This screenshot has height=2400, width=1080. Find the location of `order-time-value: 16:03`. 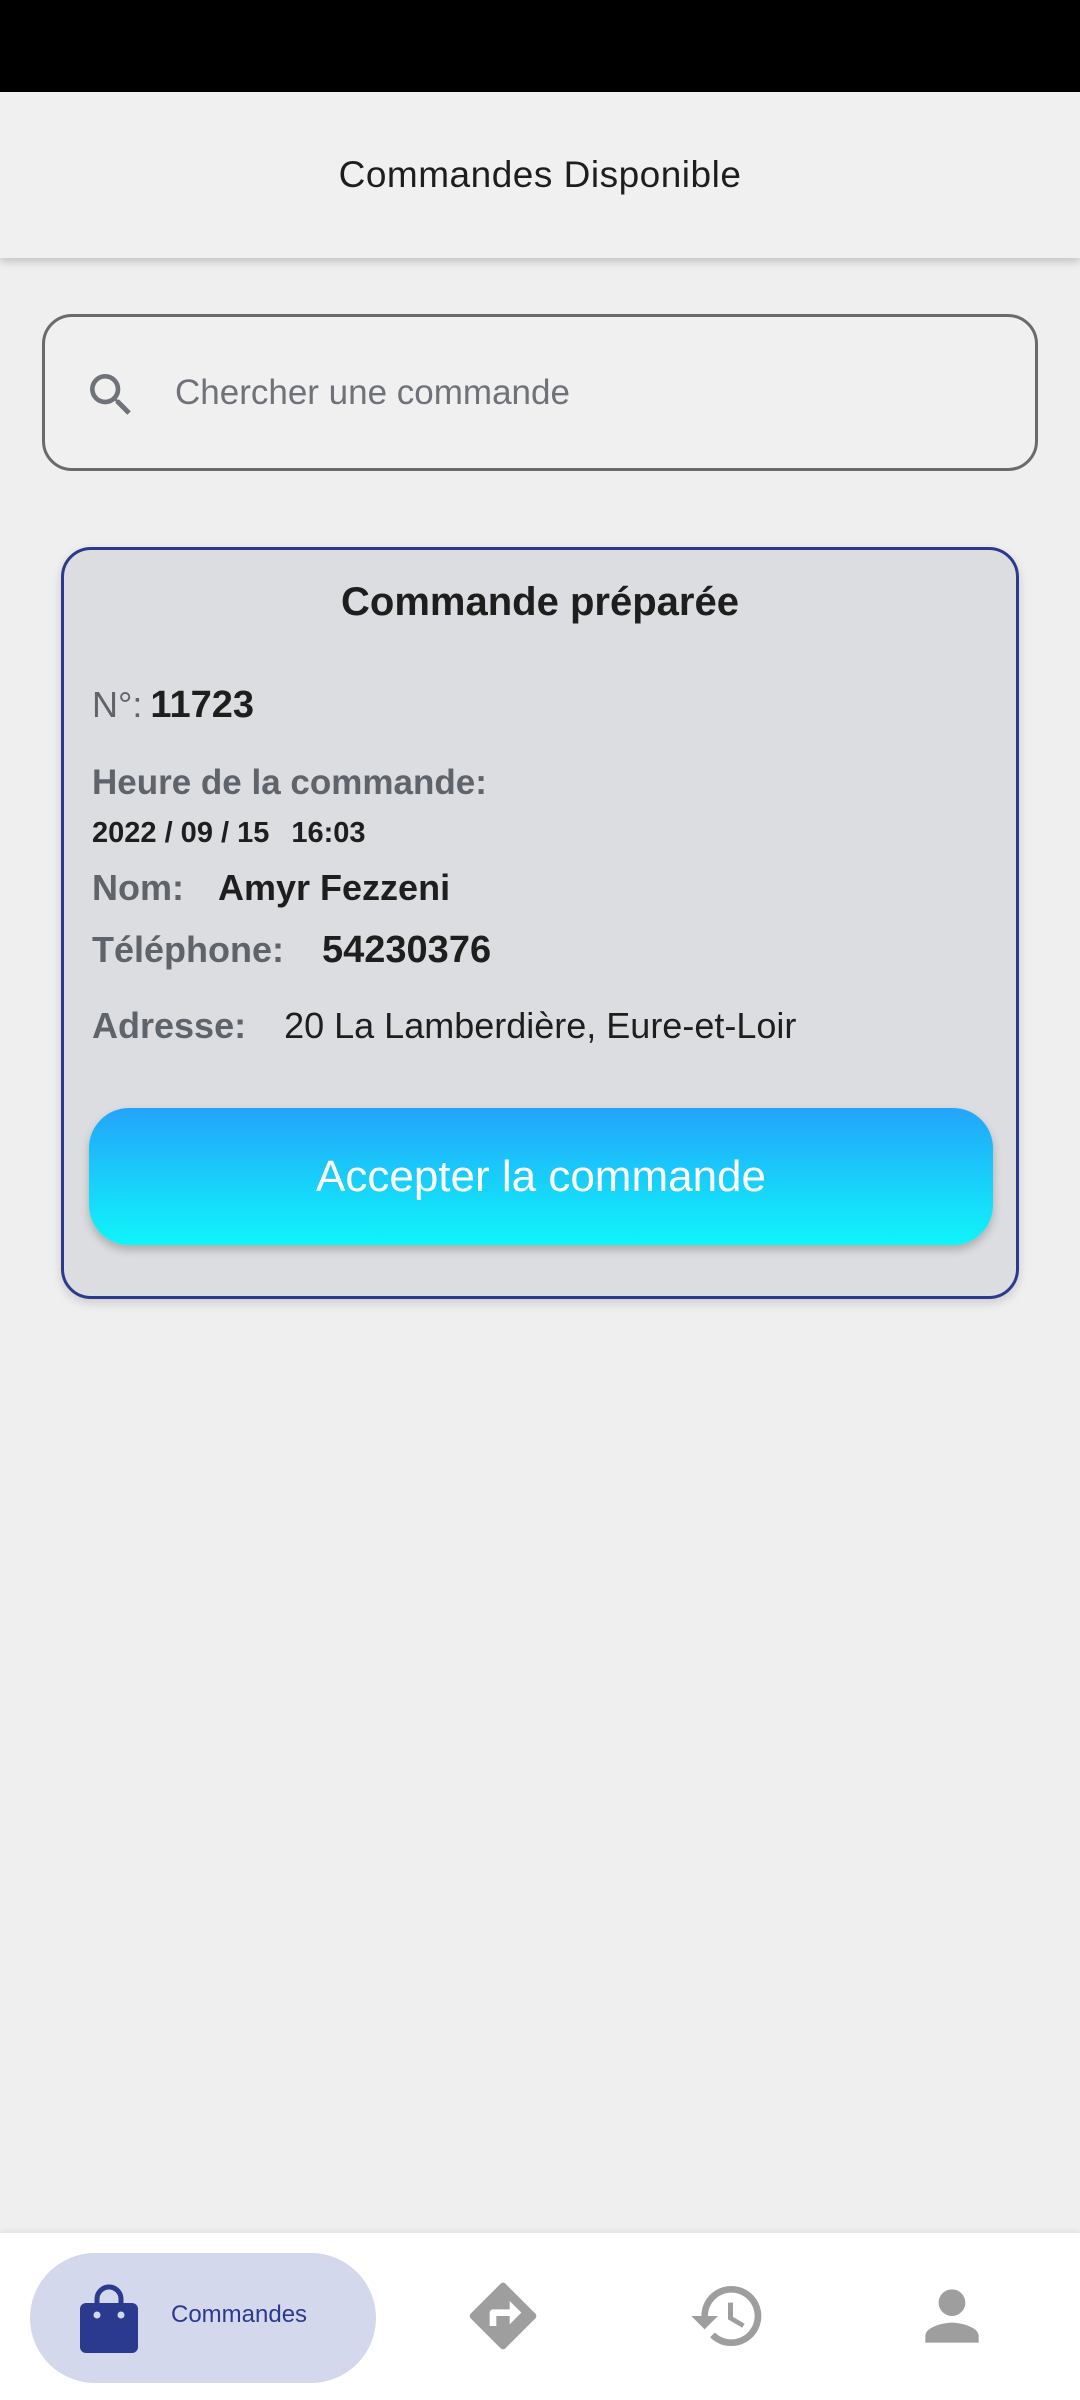

order-time-value: 16:03 is located at coordinates (328, 833).